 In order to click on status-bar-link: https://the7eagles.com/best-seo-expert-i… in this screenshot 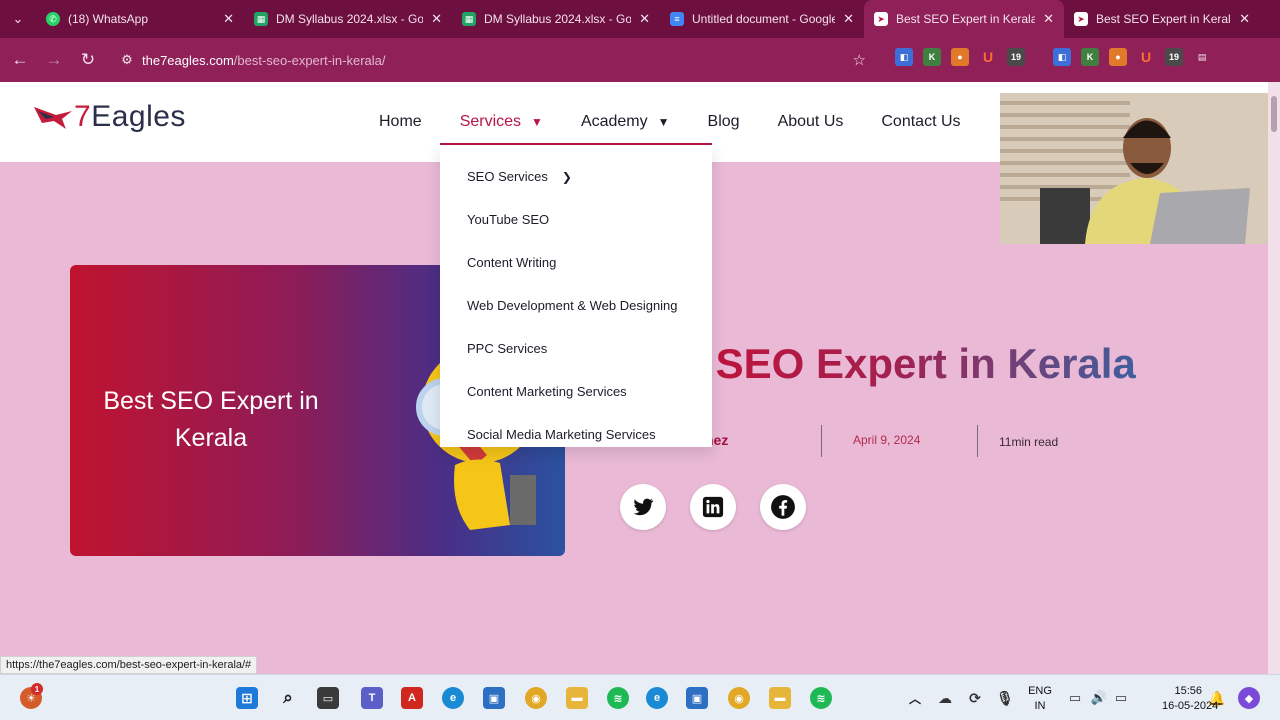, I will do `click(129, 665)`.